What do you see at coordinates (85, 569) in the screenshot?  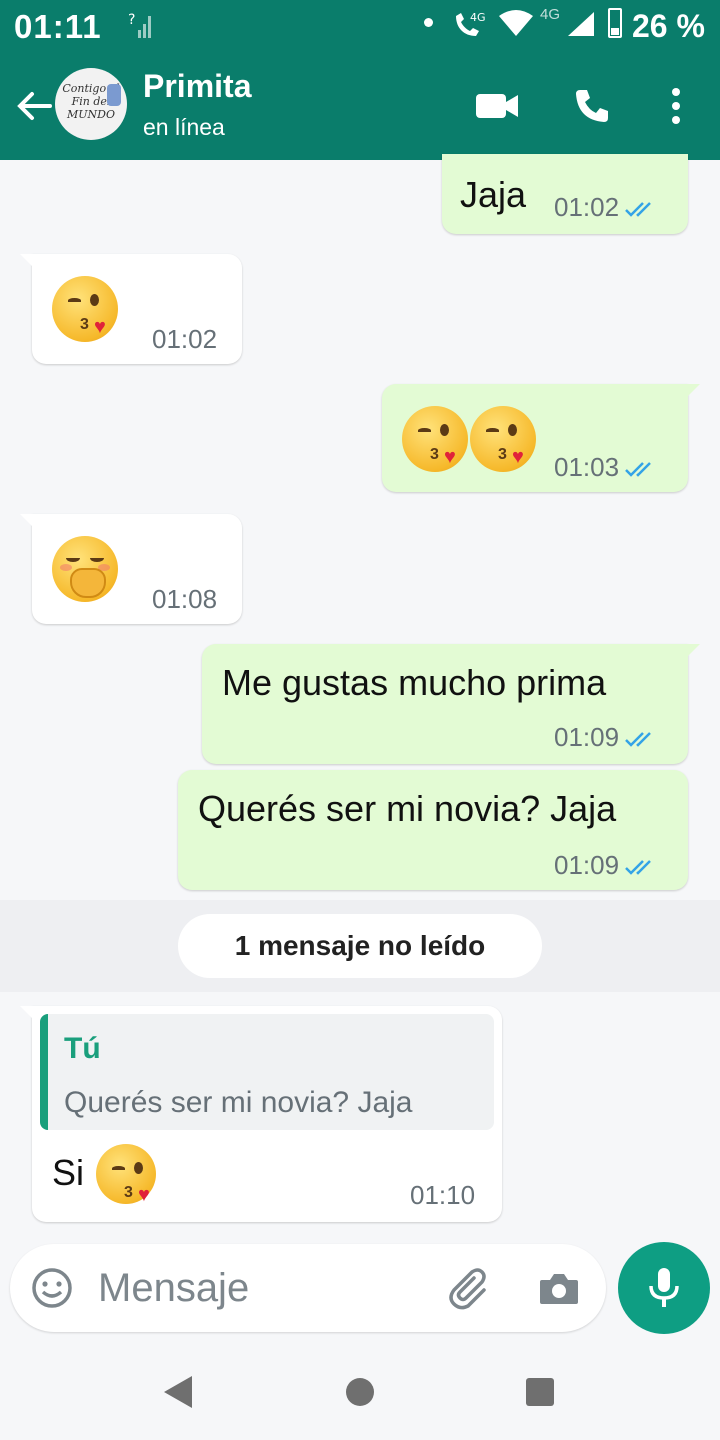 I see `hand-over-mouth-emoji-icon` at bounding box center [85, 569].